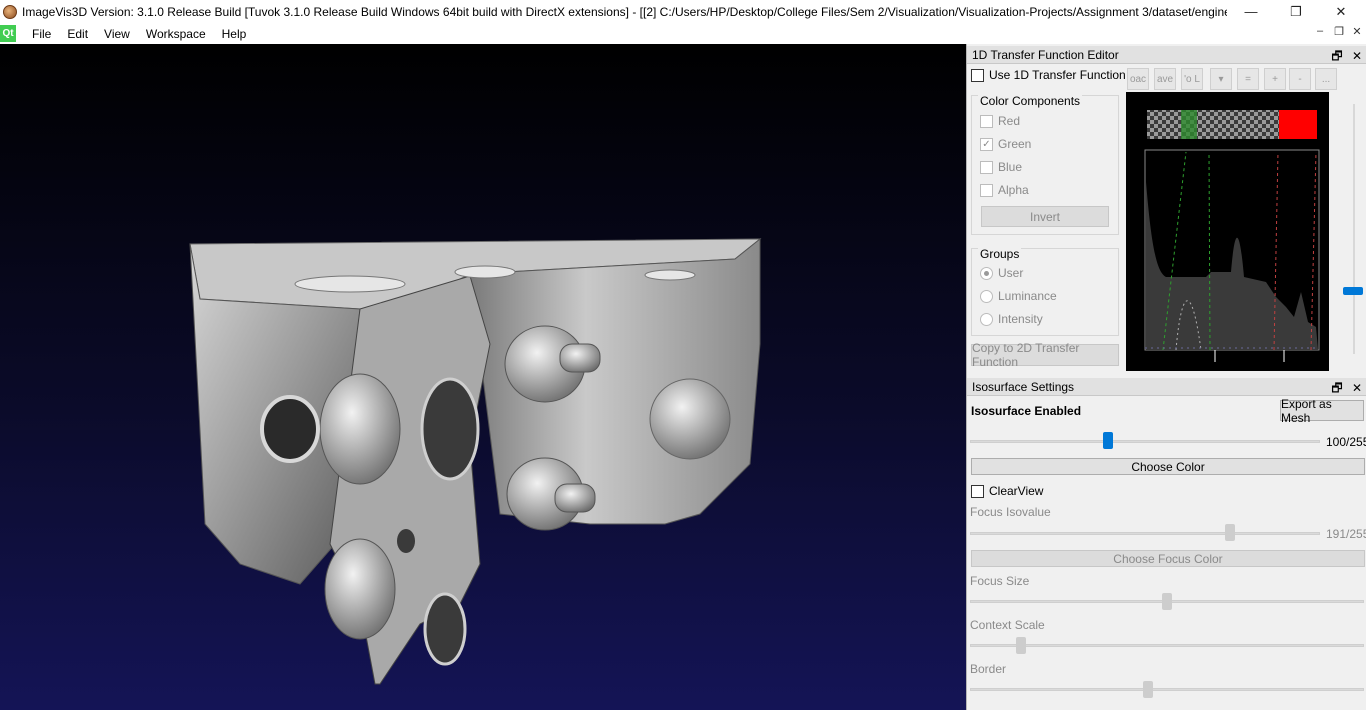 This screenshot has width=1366, height=710. What do you see at coordinates (77, 34) in the screenshot?
I see `menu-edit: Edit` at bounding box center [77, 34].